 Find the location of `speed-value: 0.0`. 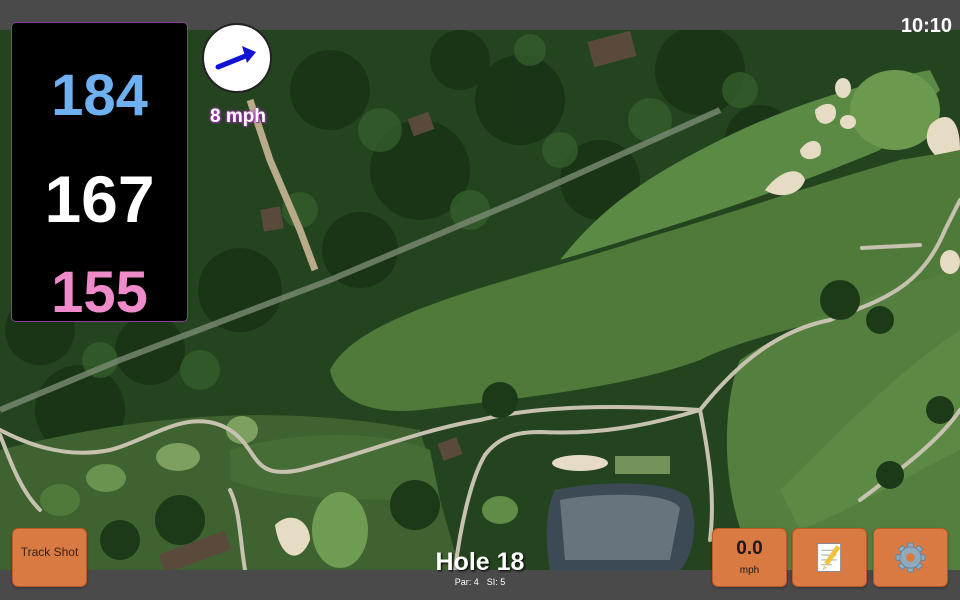

speed-value: 0.0 is located at coordinates (749, 548).